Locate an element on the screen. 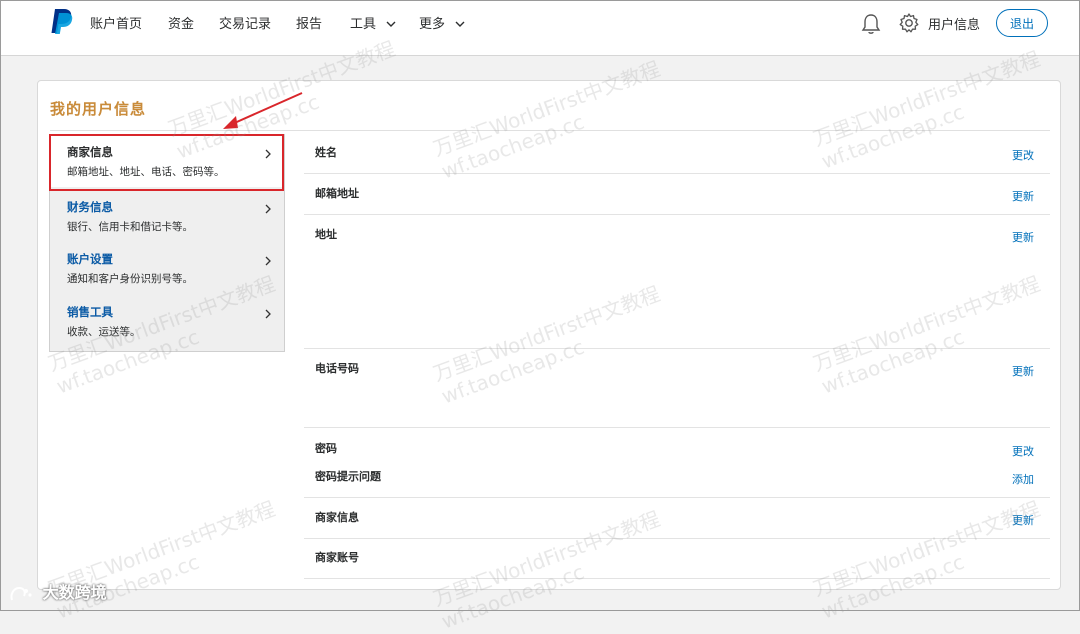 The height and width of the screenshot is (634, 1080). sidebar-item-title: 账户设置 is located at coordinates (90, 259).